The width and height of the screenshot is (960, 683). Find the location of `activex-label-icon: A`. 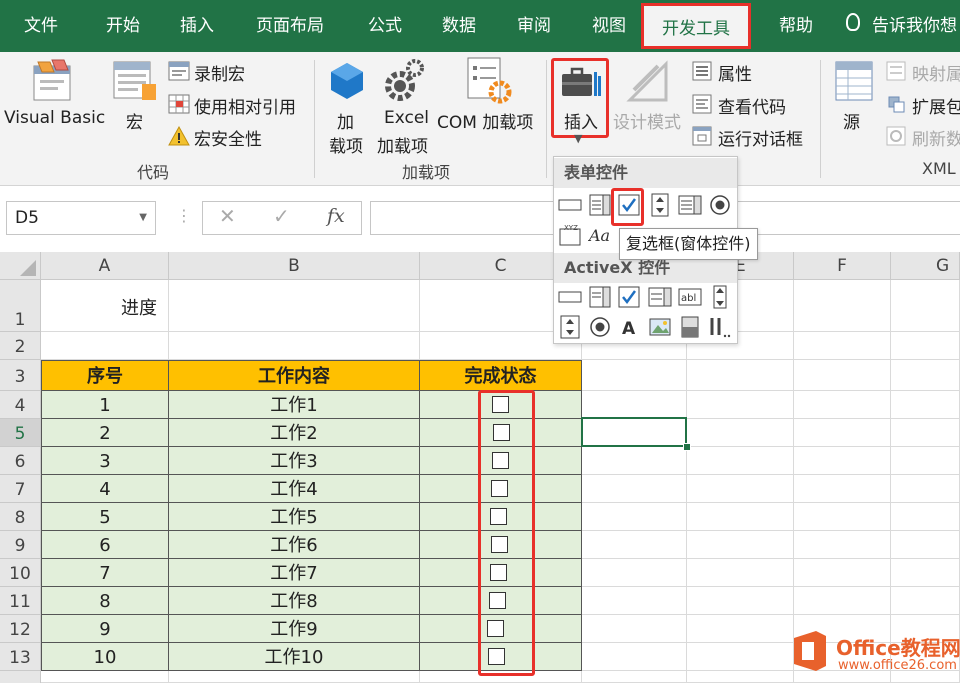

activex-label-icon: A is located at coordinates (629, 327).